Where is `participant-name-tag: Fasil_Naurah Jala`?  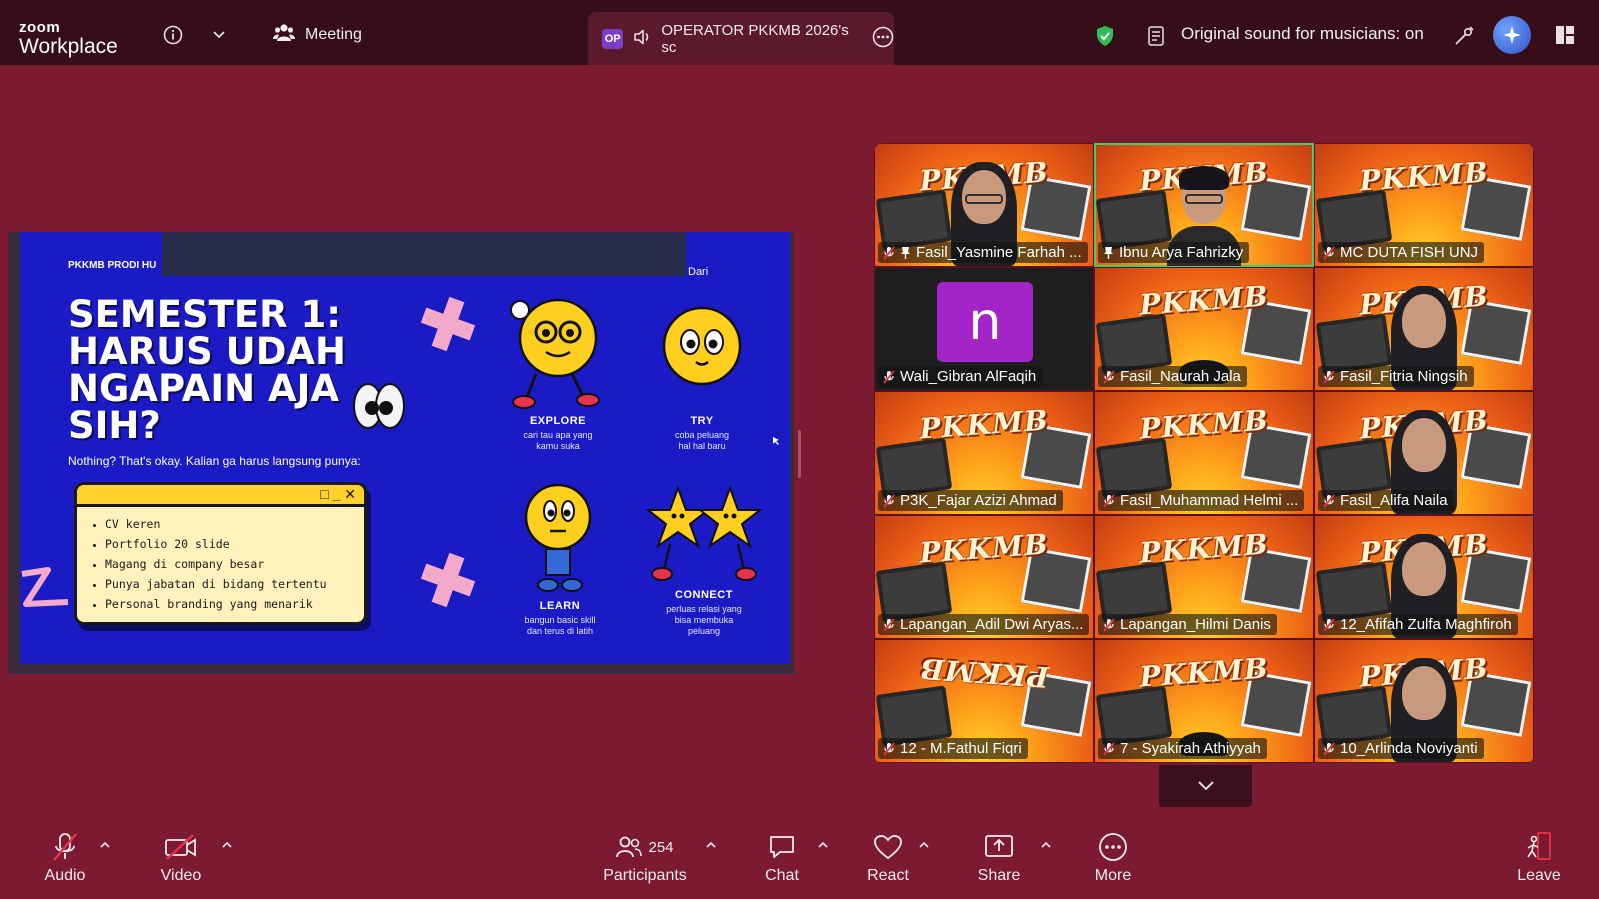 participant-name-tag: Fasil_Naurah Jala is located at coordinates (1172, 376).